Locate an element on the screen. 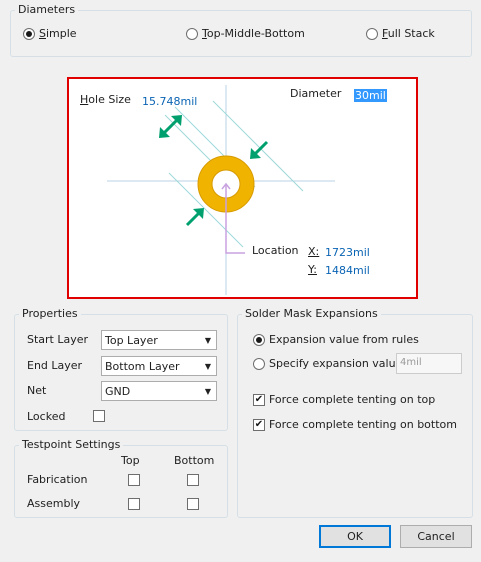 This screenshot has width=481, height=562. assembly-top-checkbox is located at coordinates (134, 504).